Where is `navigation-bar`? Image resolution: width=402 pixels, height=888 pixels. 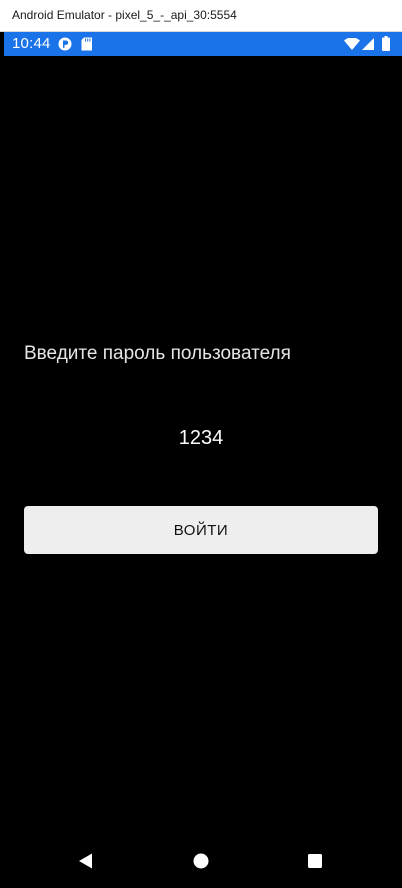
navigation-bar is located at coordinates (203, 861).